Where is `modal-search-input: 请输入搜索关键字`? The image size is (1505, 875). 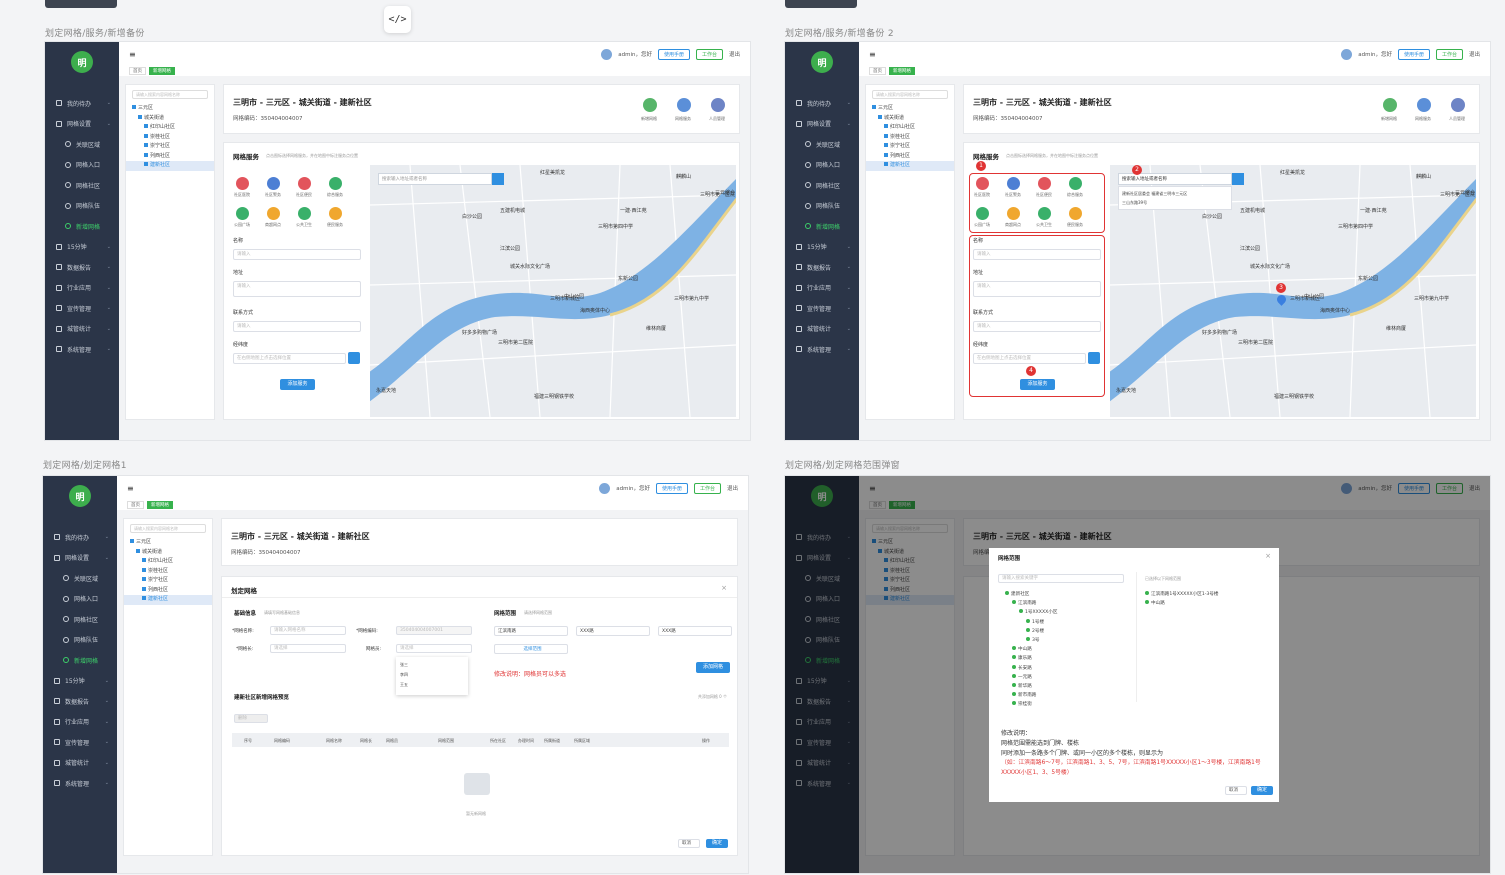
modal-search-input: 请输入搜索关键字 is located at coordinates (1061, 578).